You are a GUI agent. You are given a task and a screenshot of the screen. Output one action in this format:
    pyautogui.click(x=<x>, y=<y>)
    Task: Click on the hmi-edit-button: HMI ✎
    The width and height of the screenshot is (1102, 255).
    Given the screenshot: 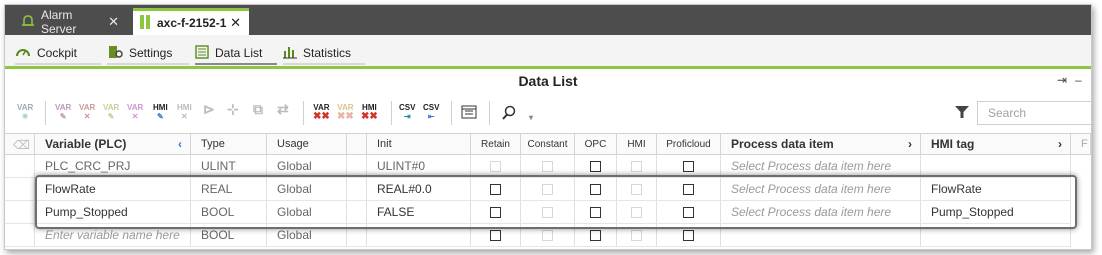 What is the action you would take?
    pyautogui.click(x=160, y=112)
    